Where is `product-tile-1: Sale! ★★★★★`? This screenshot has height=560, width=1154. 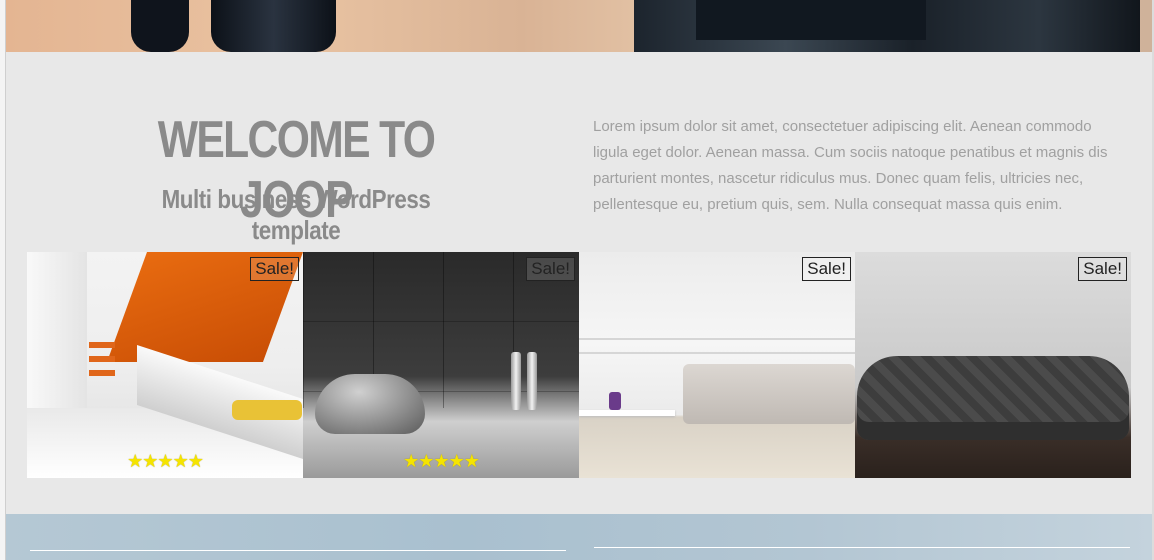 product-tile-1: Sale! ★★★★★ is located at coordinates (165, 365).